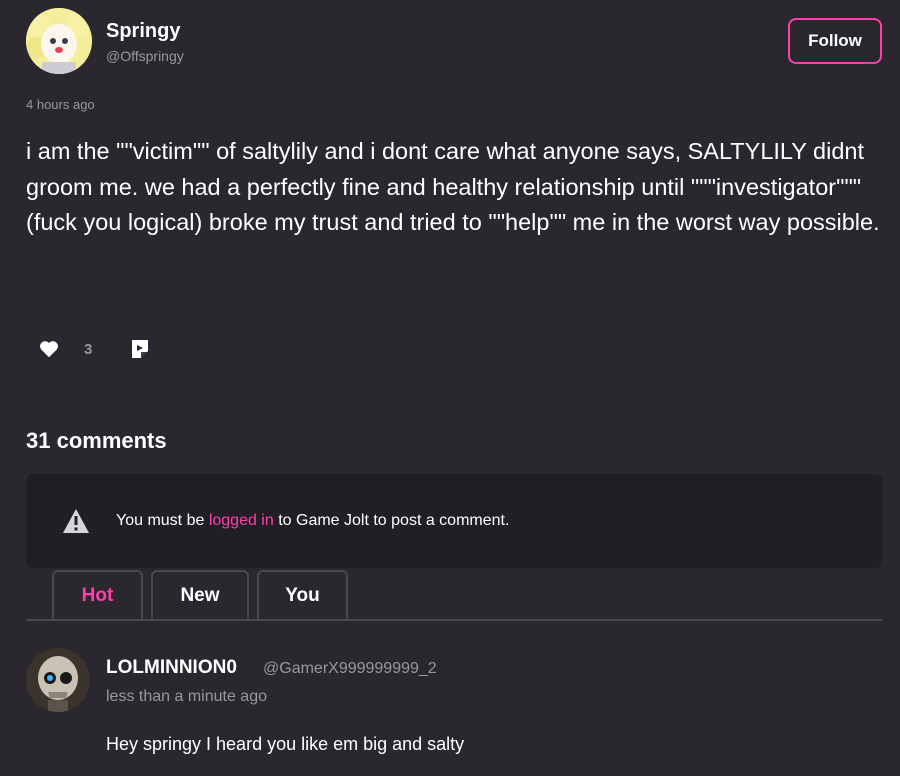  What do you see at coordinates (391, 520) in the screenshot?
I see `notice-suffix: to Game Jolt to post a comment.` at bounding box center [391, 520].